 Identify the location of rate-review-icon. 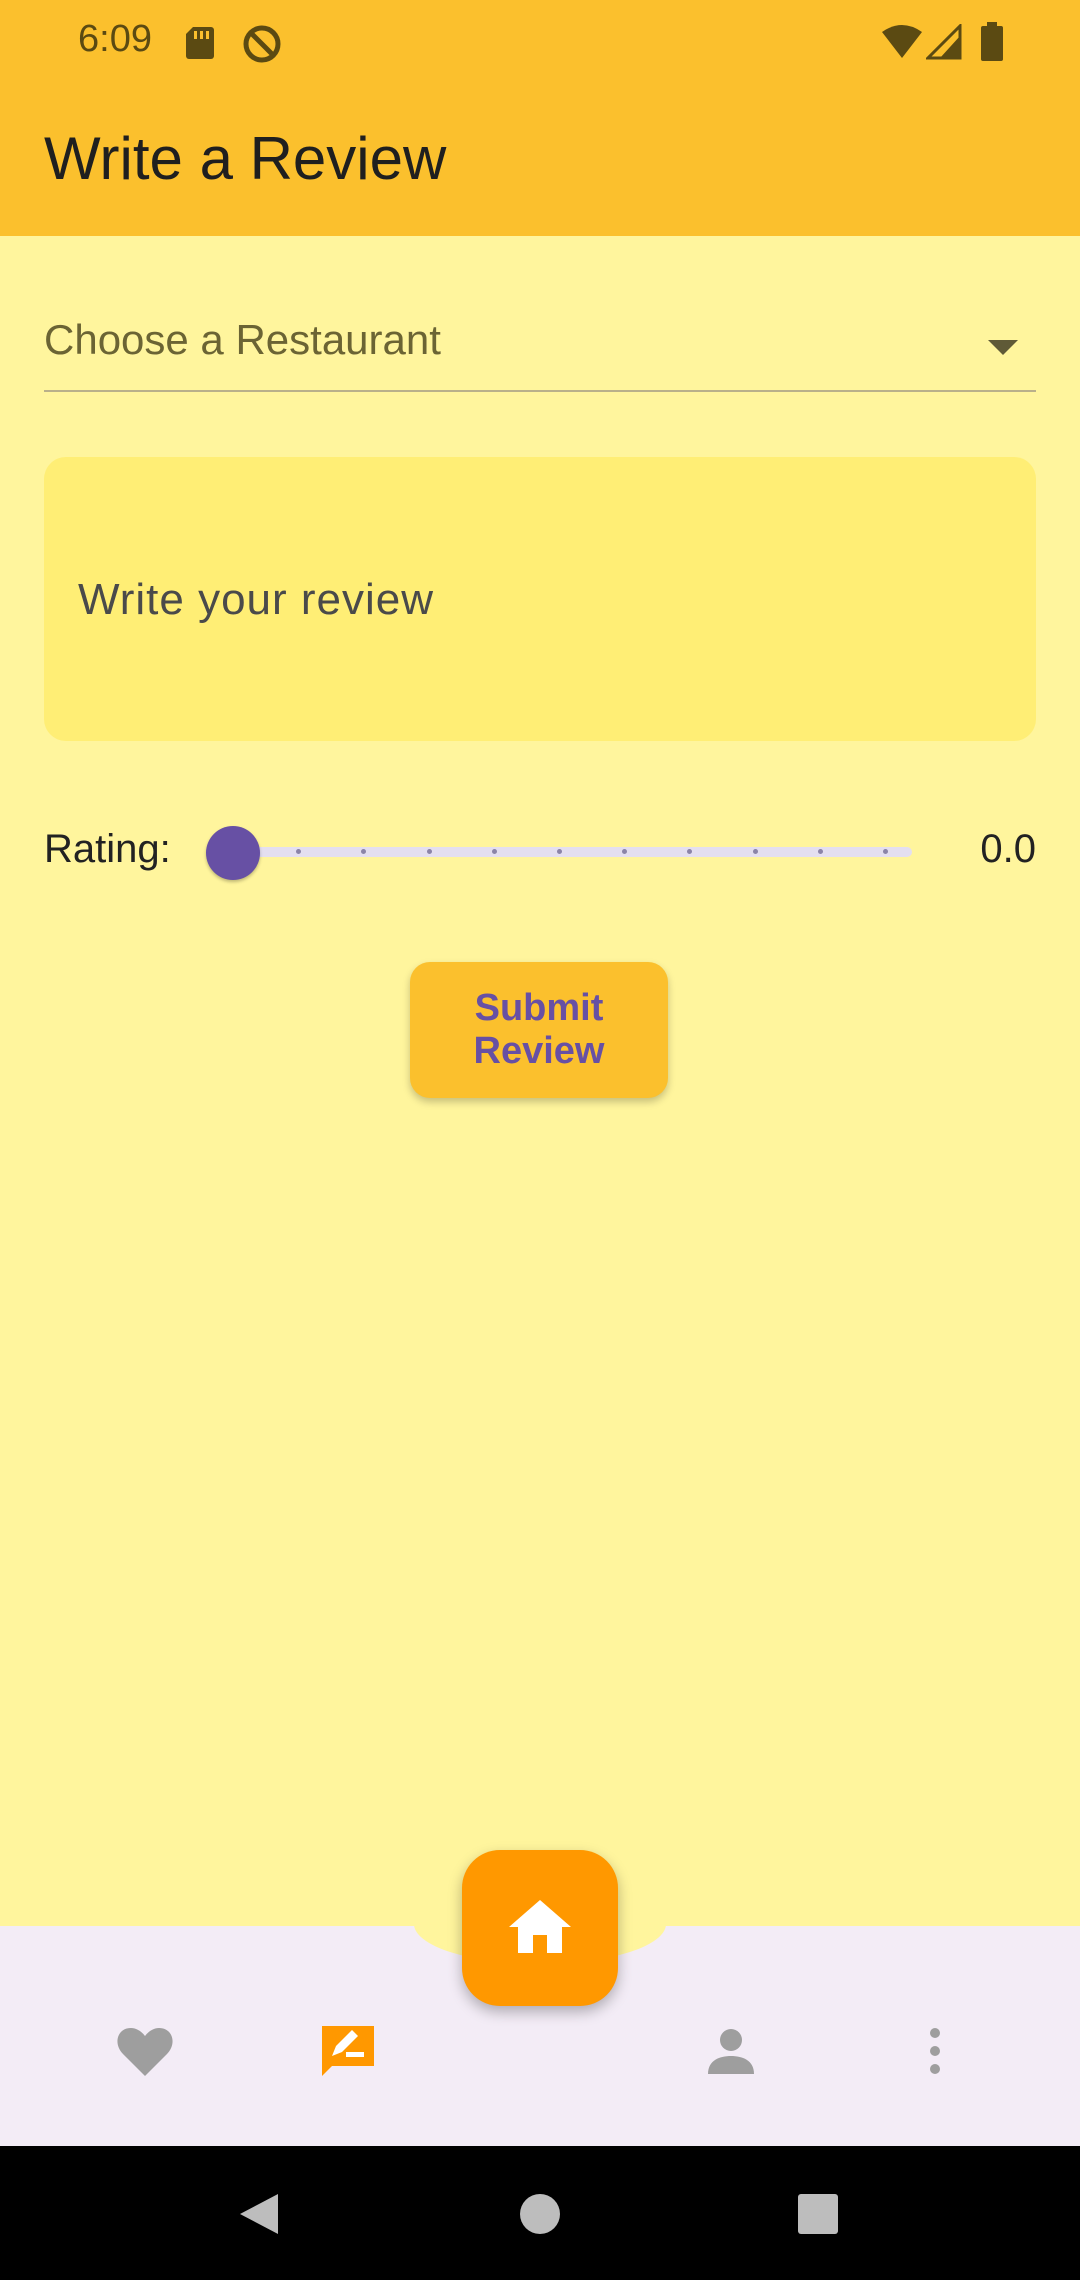
(348, 2053).